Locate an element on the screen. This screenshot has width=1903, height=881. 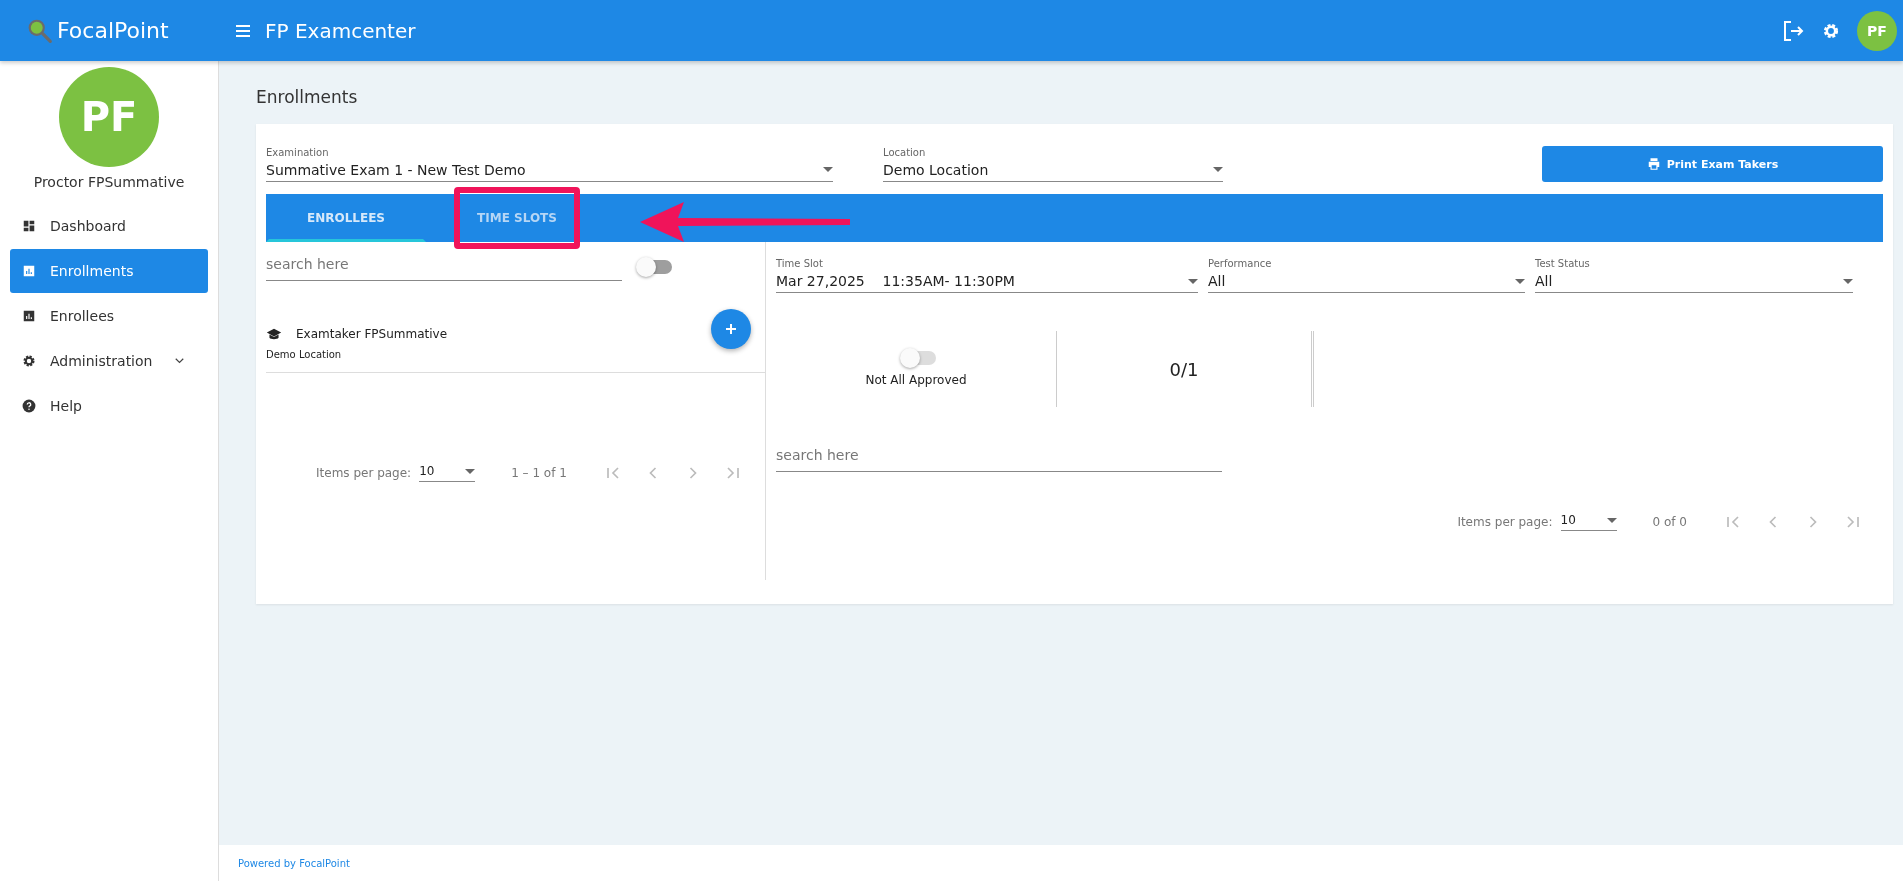
sidebar-item: Enrollments is located at coordinates (109, 271).